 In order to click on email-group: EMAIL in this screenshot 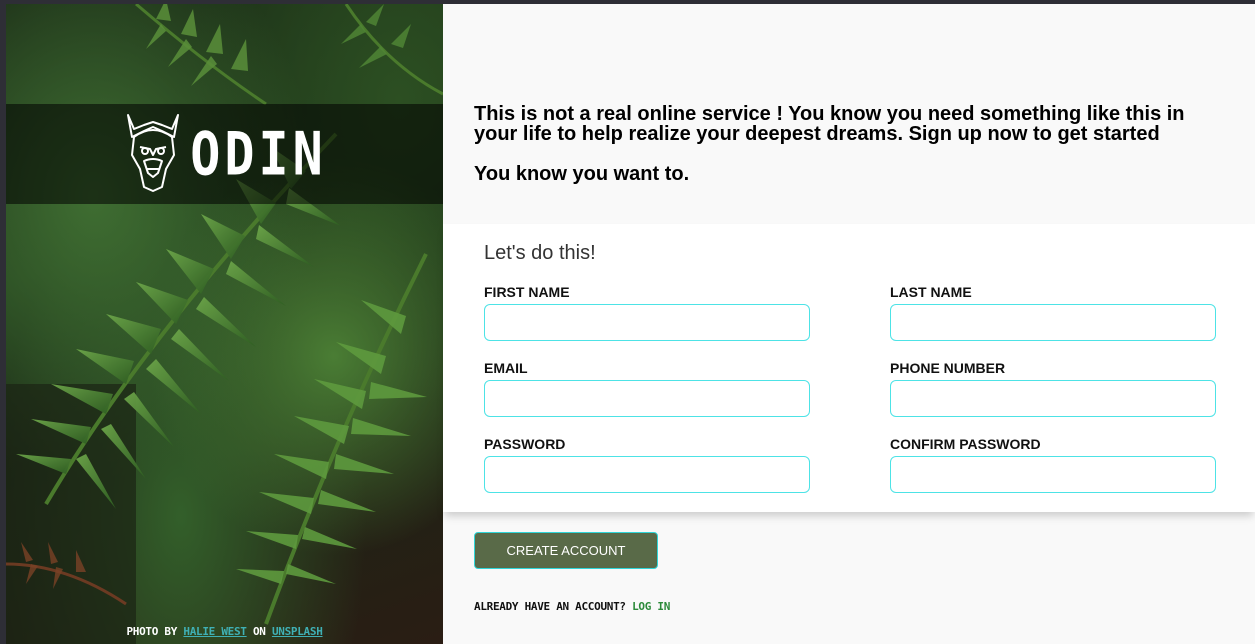, I will do `click(647, 388)`.